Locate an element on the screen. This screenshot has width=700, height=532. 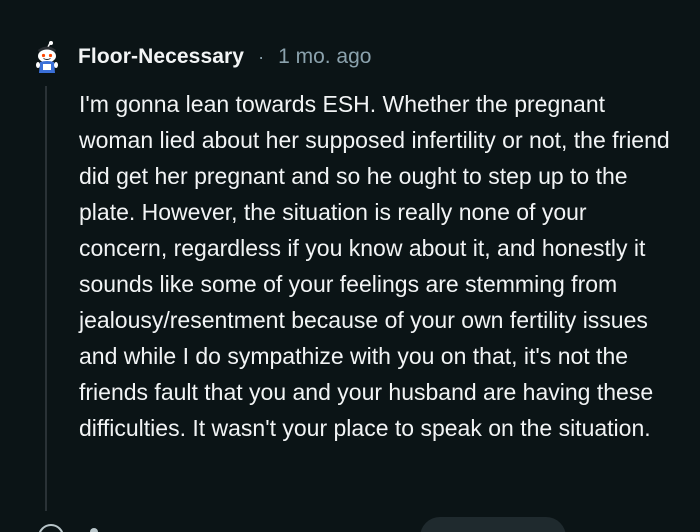
more-options-icon is located at coordinates (94, 530).